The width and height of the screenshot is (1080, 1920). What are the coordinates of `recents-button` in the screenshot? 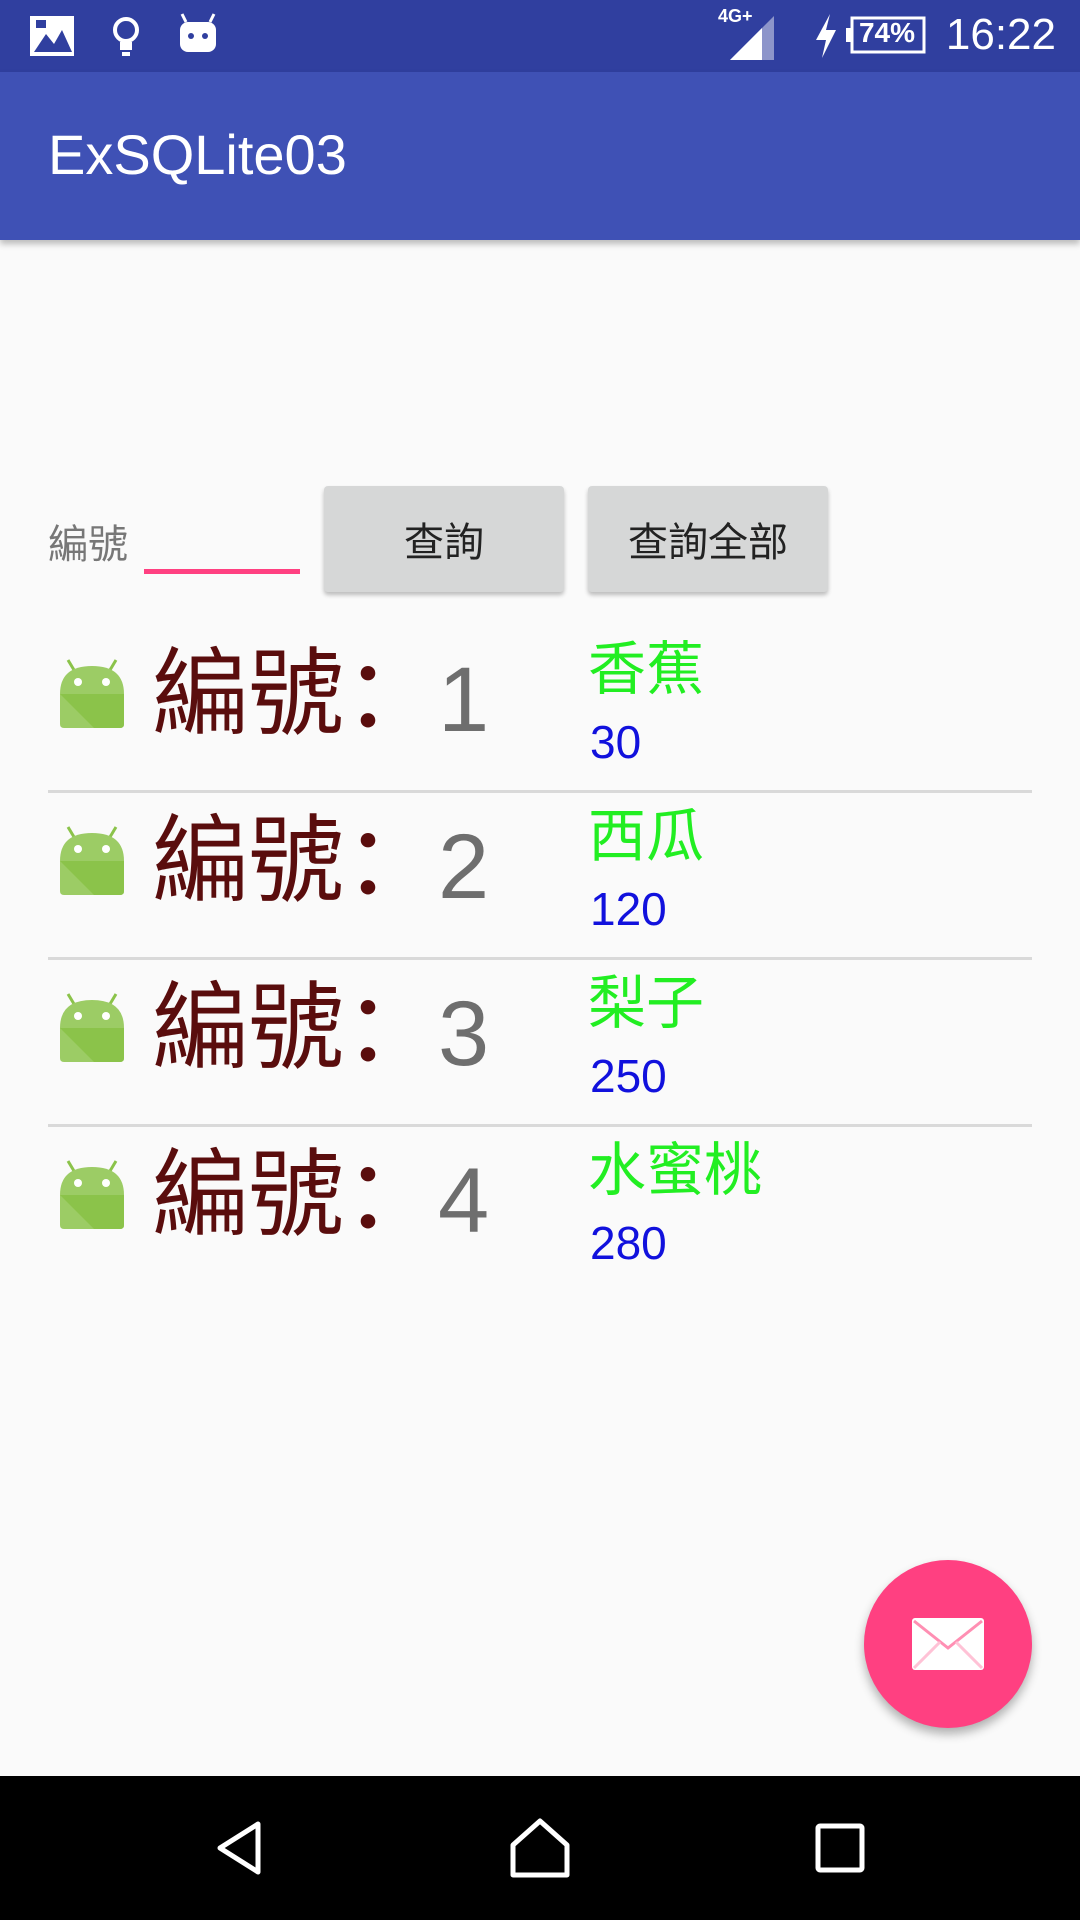 It's located at (840, 1848).